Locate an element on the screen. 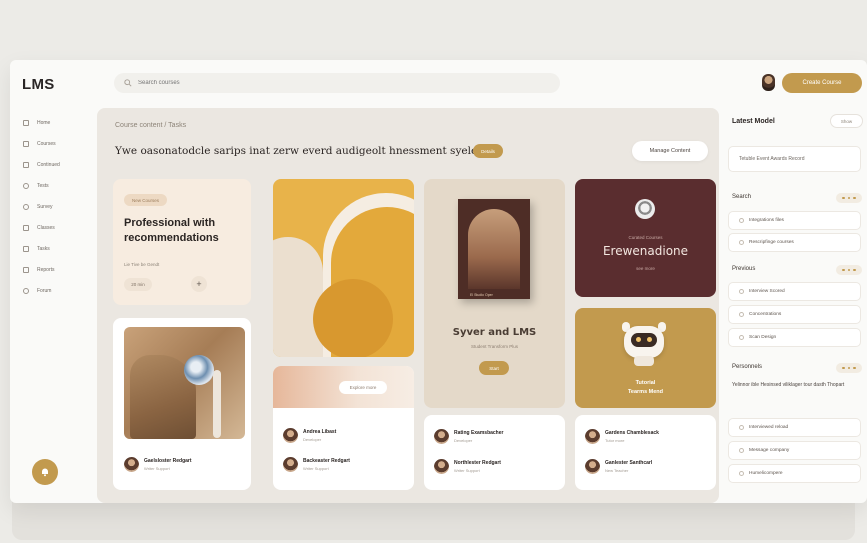 This screenshot has height=543, width=867. stick-shape is located at coordinates (217, 404).